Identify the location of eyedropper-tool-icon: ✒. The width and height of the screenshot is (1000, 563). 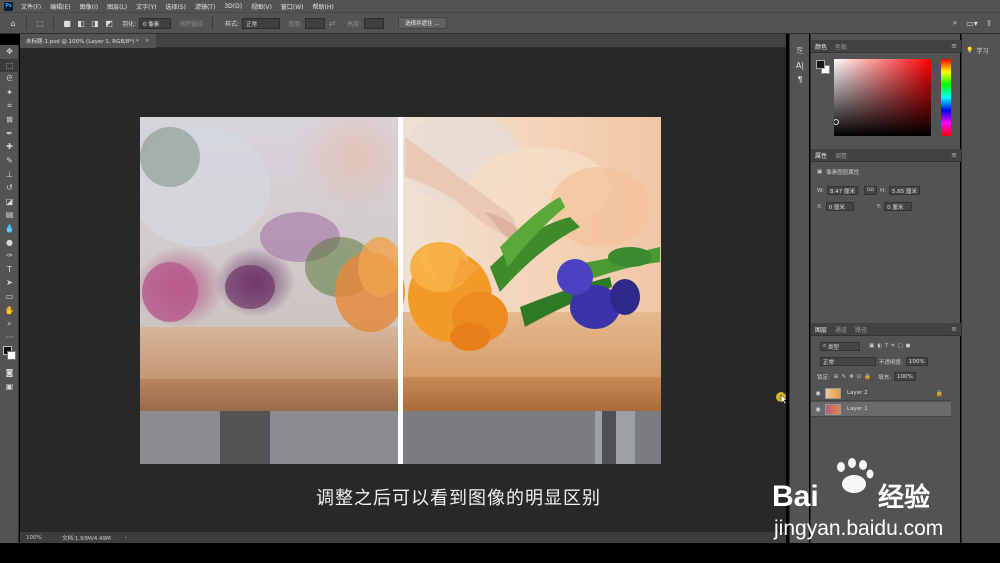
(9, 134).